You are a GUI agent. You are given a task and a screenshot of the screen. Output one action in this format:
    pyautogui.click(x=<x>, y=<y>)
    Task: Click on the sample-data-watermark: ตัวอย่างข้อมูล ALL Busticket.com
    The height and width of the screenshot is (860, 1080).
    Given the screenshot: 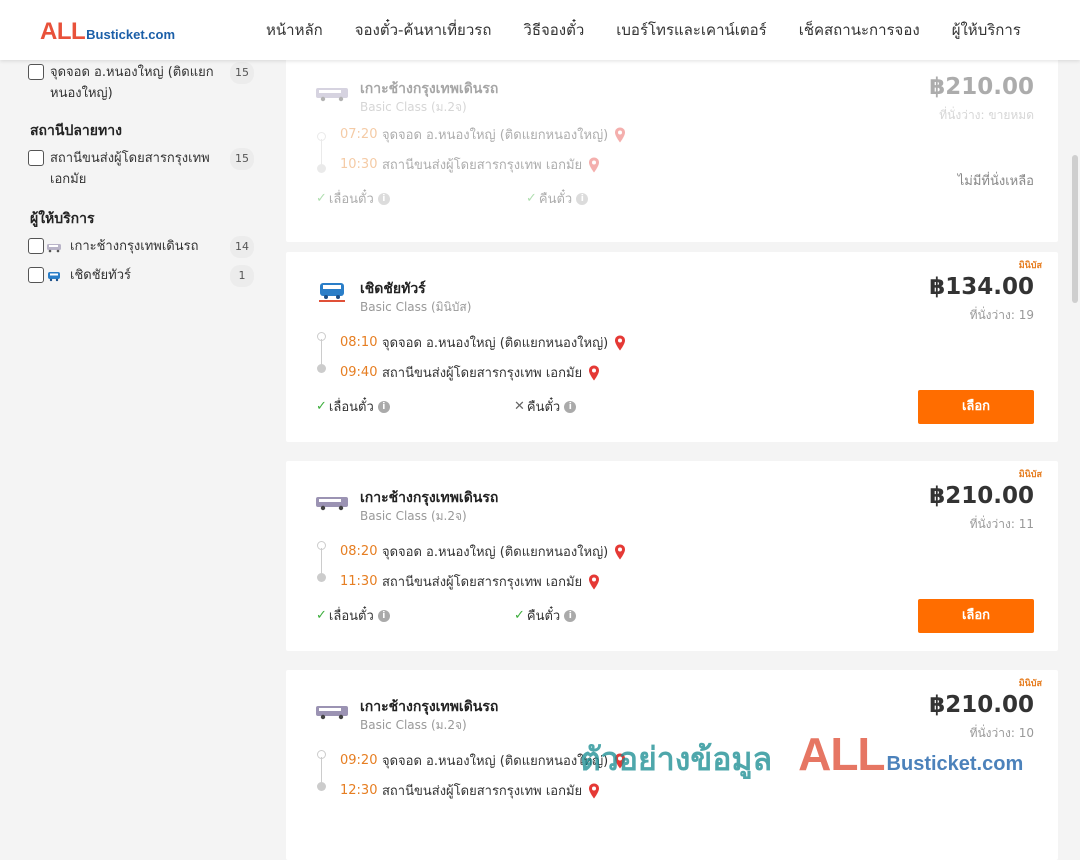 What is the action you would take?
    pyautogui.click(x=801, y=756)
    